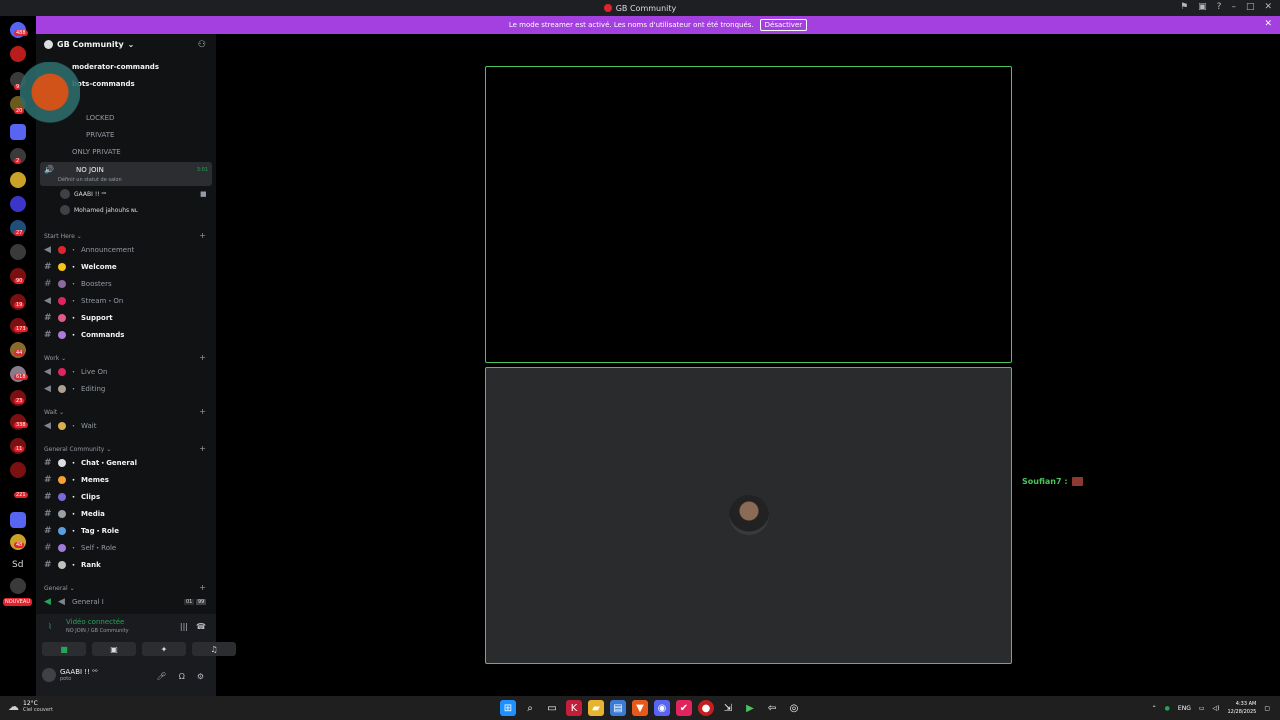 This screenshot has width=1280, height=720. What do you see at coordinates (78, 318) in the screenshot?
I see `channel-item: # ・ Support` at bounding box center [78, 318].